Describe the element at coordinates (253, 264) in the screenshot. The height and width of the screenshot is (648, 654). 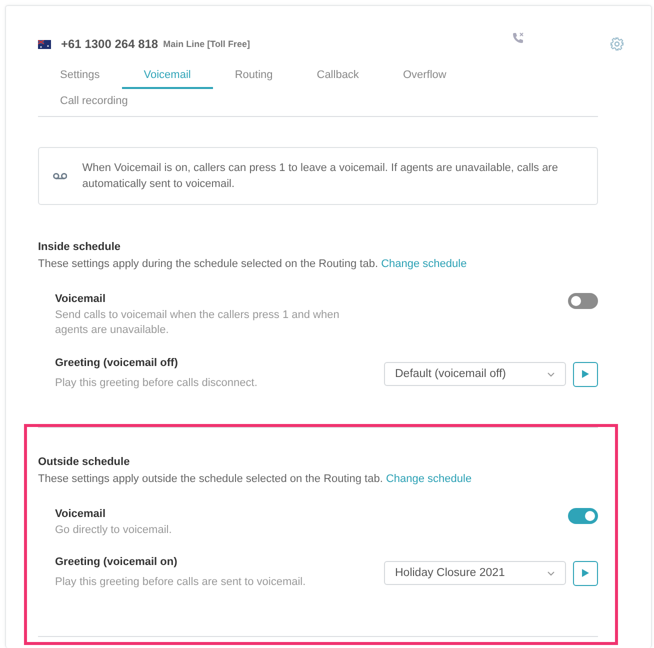
I see `section-description: These settings apply during the schedule selected on the Routing tab. Change schedule` at that location.